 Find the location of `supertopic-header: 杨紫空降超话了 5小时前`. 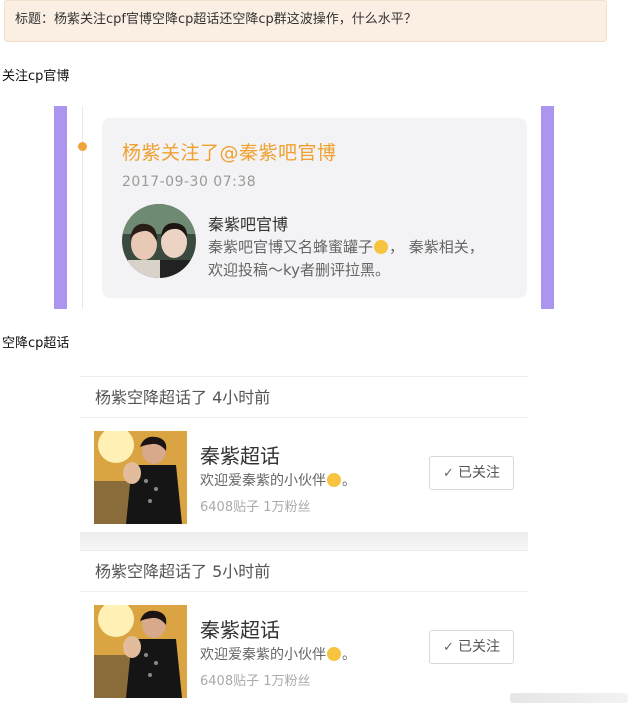

supertopic-header: 杨紫空降超话了 5小时前 is located at coordinates (304, 571).